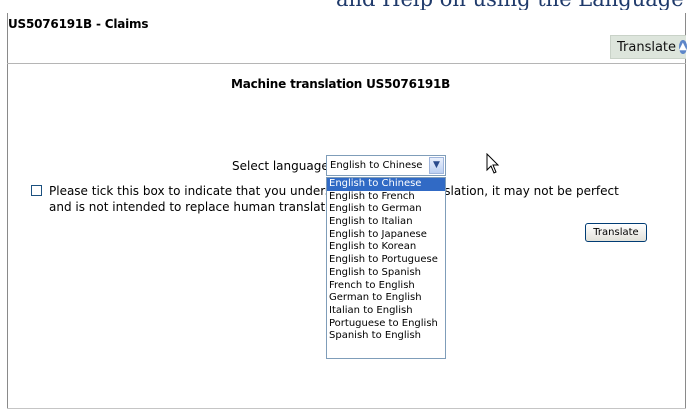 The width and height of the screenshot is (688, 415). I want to click on dropdown-option: Portuguese to English, so click(386, 324).